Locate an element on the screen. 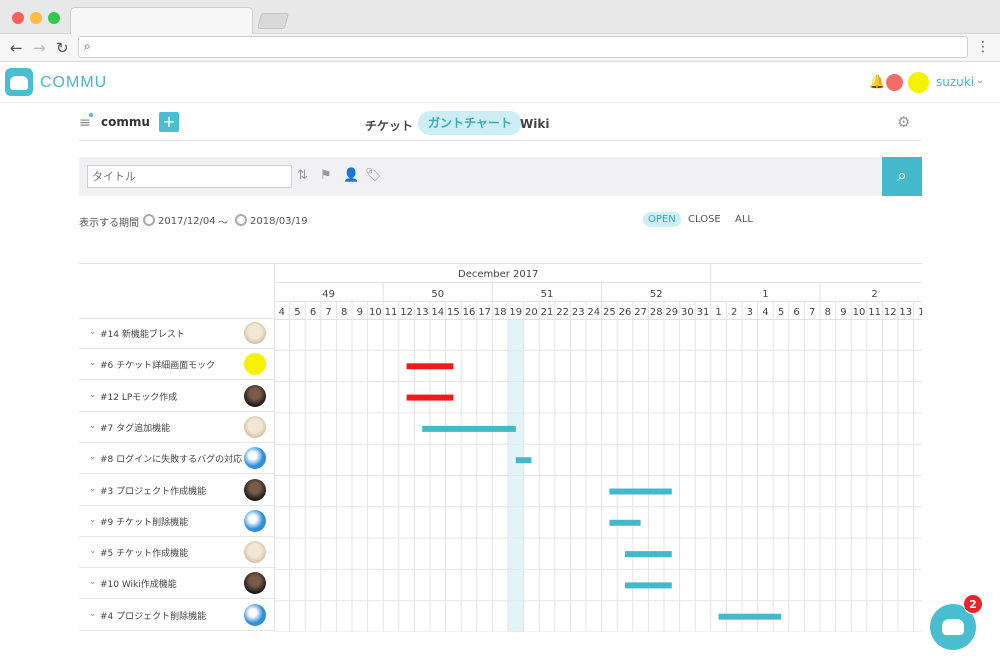 The height and width of the screenshot is (666, 1000). task-row: ⌄ #6 チケット詳細画面モック is located at coordinates (176, 365).